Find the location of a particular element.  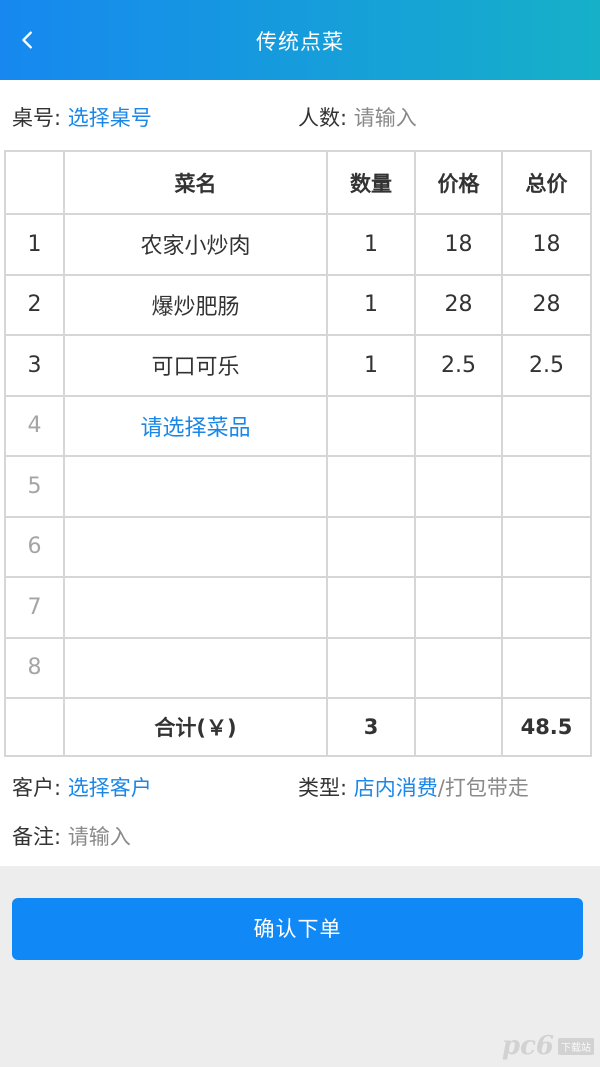

row-index: 8 is located at coordinates (34, 667).